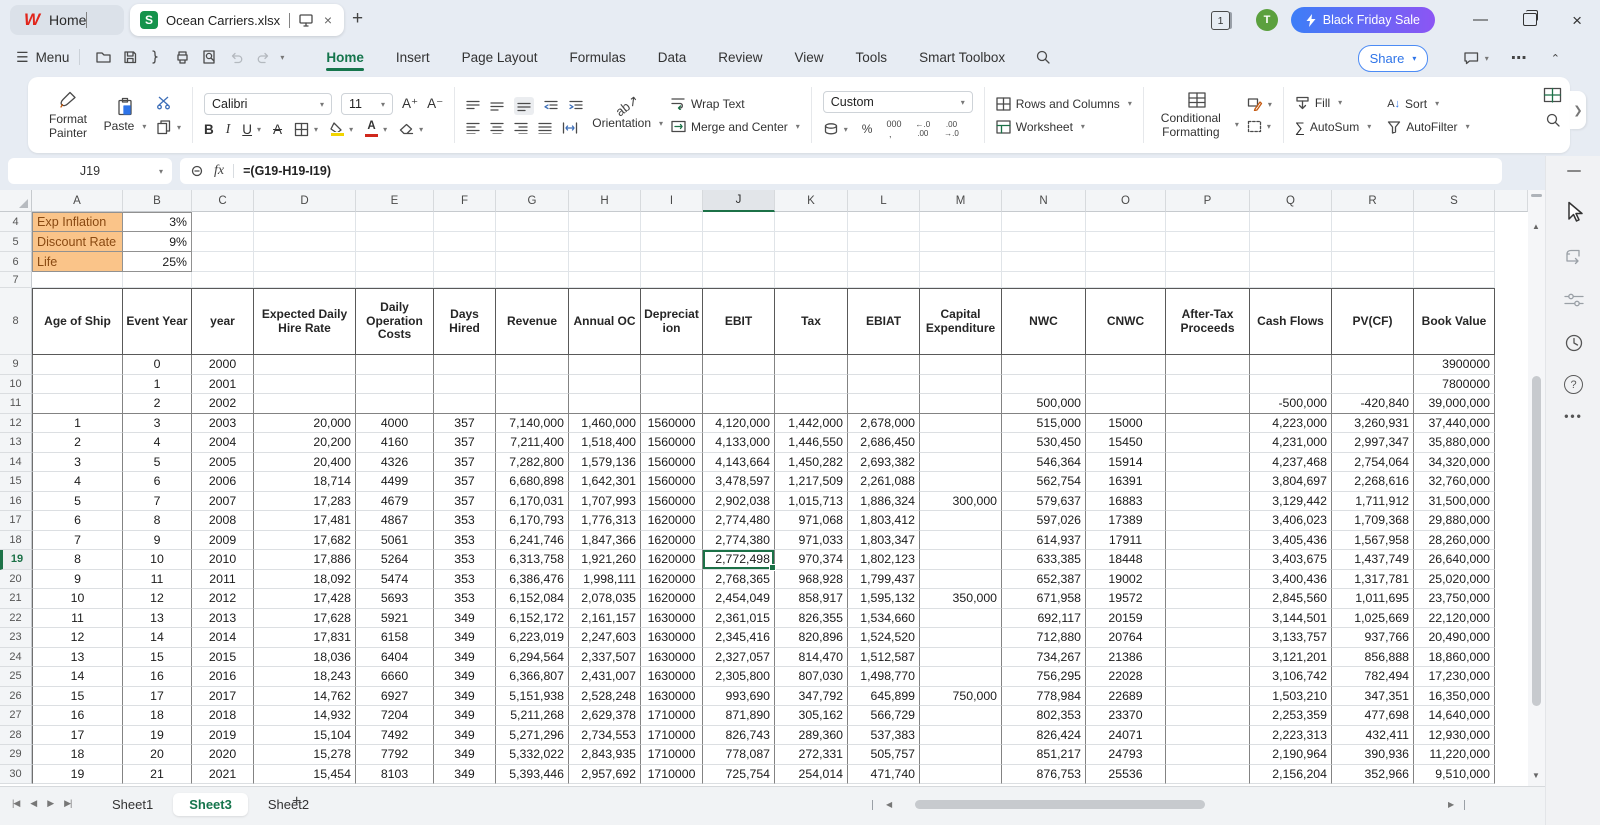  Describe the element at coordinates (125, 115) in the screenshot. I see `paste-button: Paste ▾` at that location.